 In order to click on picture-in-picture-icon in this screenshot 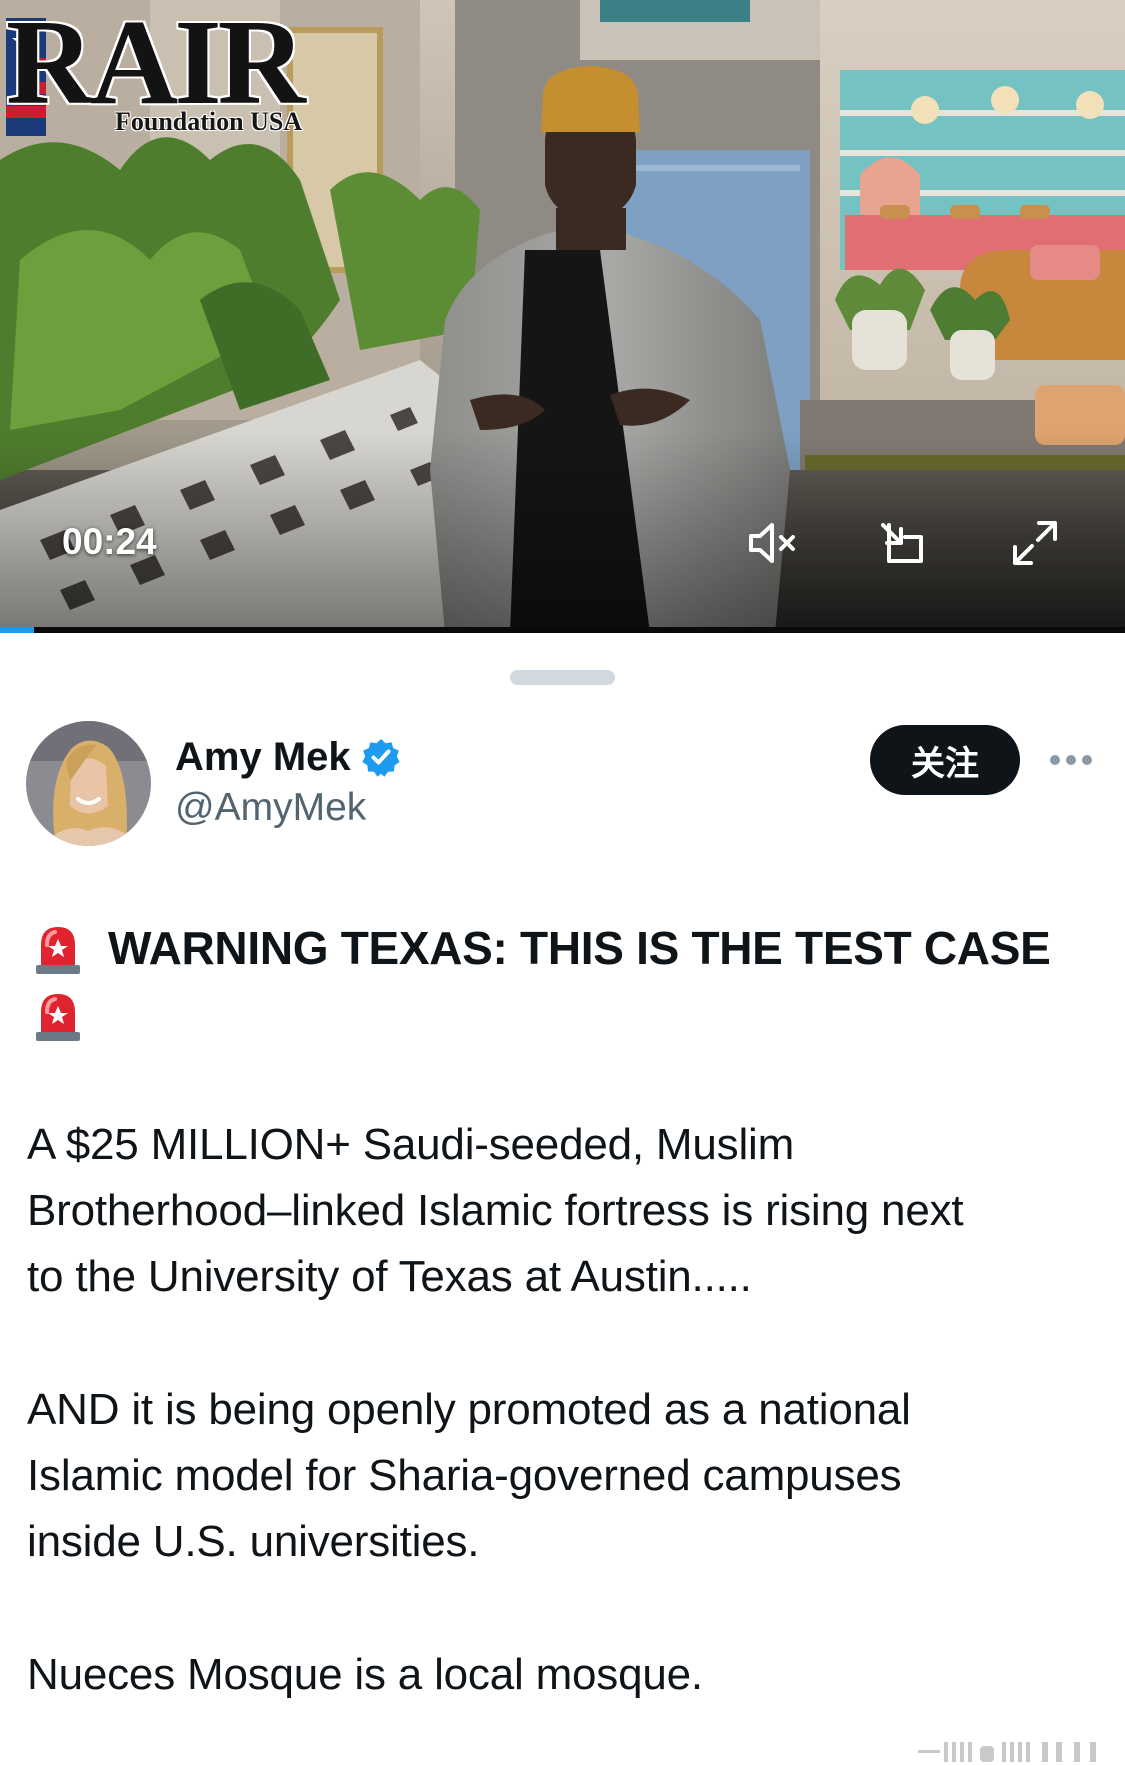, I will do `click(902, 543)`.